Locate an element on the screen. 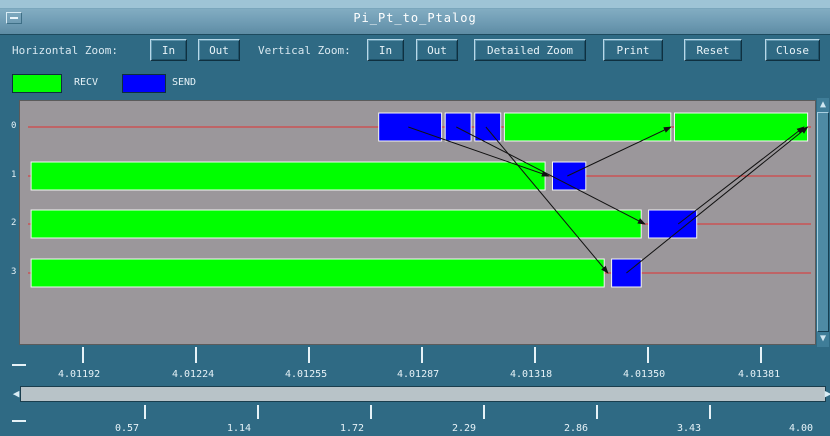 Image resolution: width=830 pixels, height=436 pixels. time-tick-label: 4.01255 is located at coordinates (306, 374).